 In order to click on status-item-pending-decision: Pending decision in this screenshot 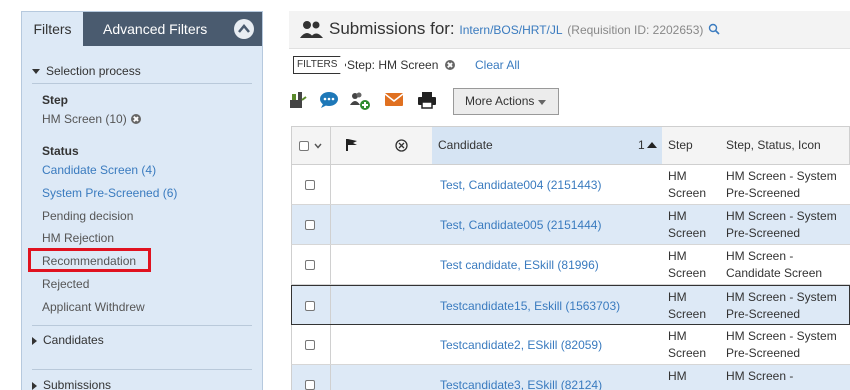, I will do `click(88, 216)`.